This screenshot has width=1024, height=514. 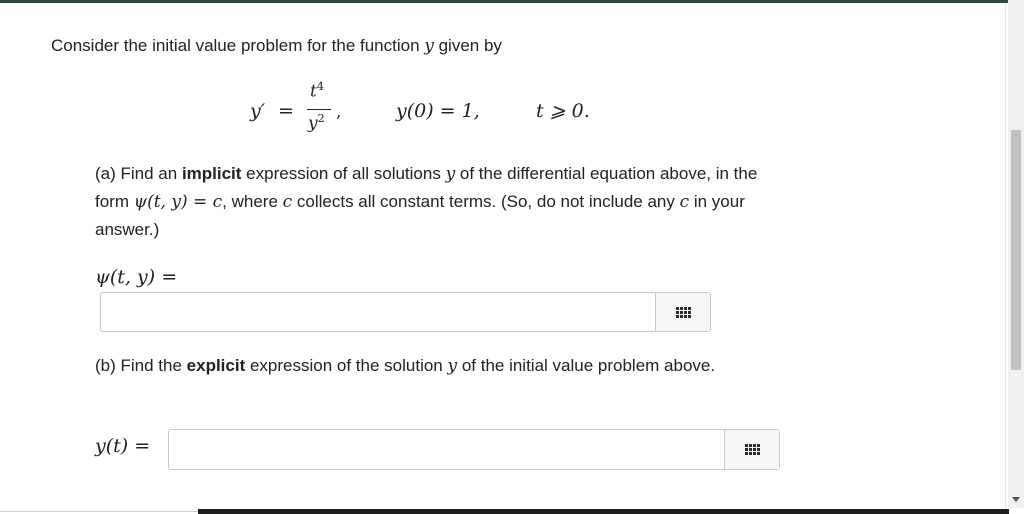 What do you see at coordinates (321, 118) in the screenshot?
I see `den-exp: 2` at bounding box center [321, 118].